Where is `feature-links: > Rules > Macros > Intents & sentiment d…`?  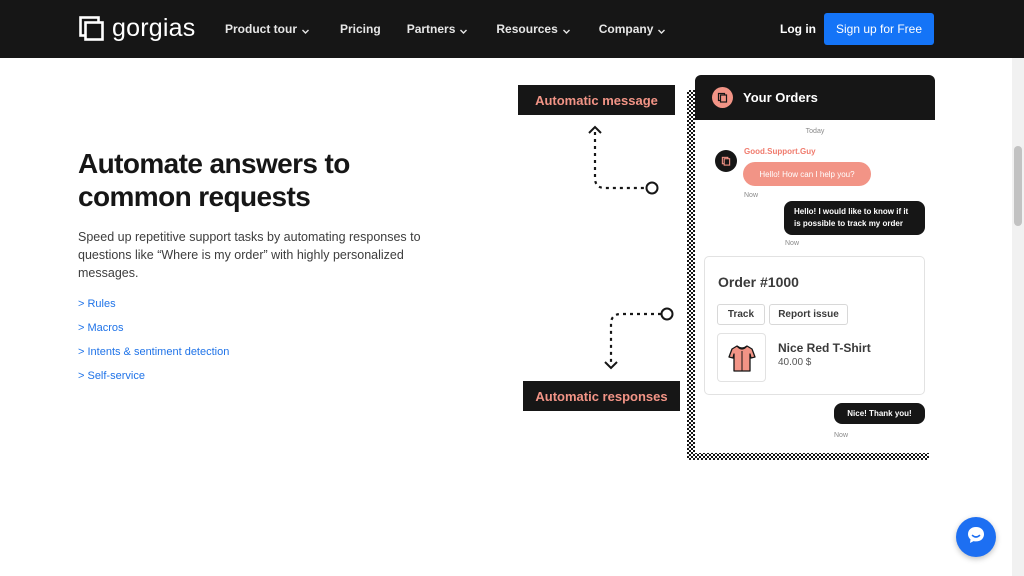
feature-links: > Rules > Macros > Intents & sentiment d… is located at coordinates (153, 346).